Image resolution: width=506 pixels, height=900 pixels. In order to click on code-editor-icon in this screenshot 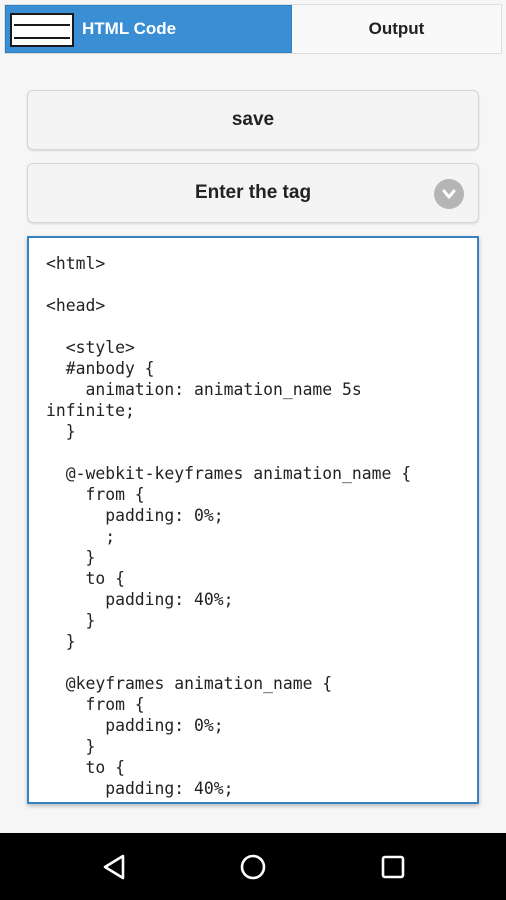, I will do `click(42, 30)`.